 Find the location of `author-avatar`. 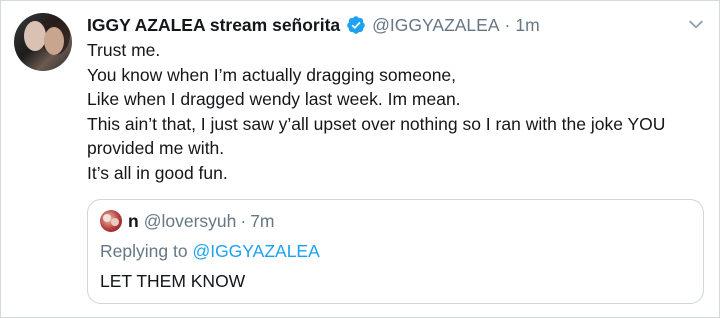

author-avatar is located at coordinates (43, 42).